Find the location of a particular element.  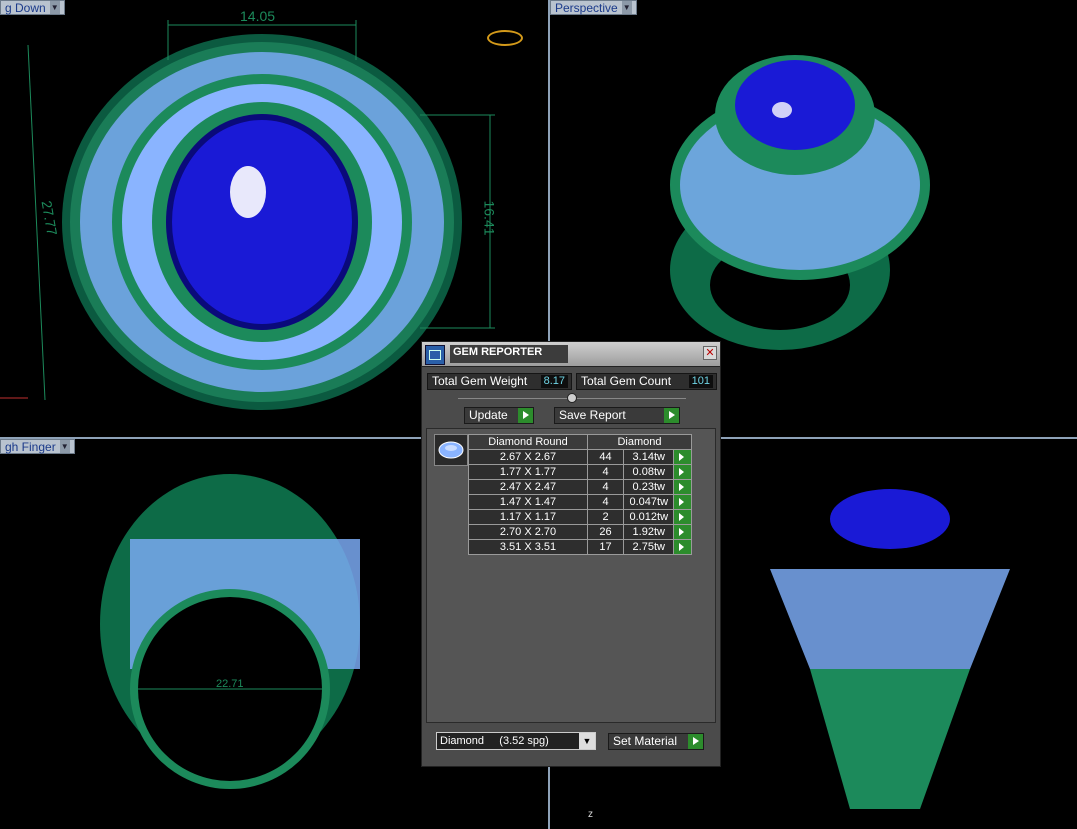

table-row: 2.47 X 2.47 4 0.23tw is located at coordinates (580, 487).